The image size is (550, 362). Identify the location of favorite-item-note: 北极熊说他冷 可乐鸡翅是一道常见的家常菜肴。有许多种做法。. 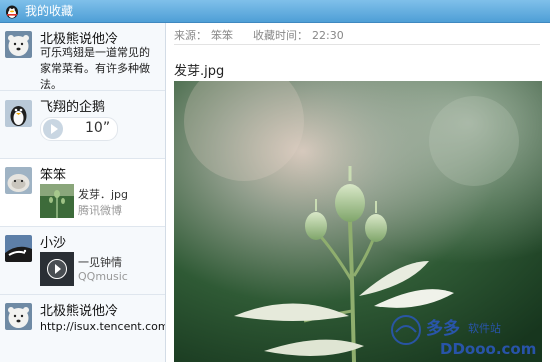
(82, 57).